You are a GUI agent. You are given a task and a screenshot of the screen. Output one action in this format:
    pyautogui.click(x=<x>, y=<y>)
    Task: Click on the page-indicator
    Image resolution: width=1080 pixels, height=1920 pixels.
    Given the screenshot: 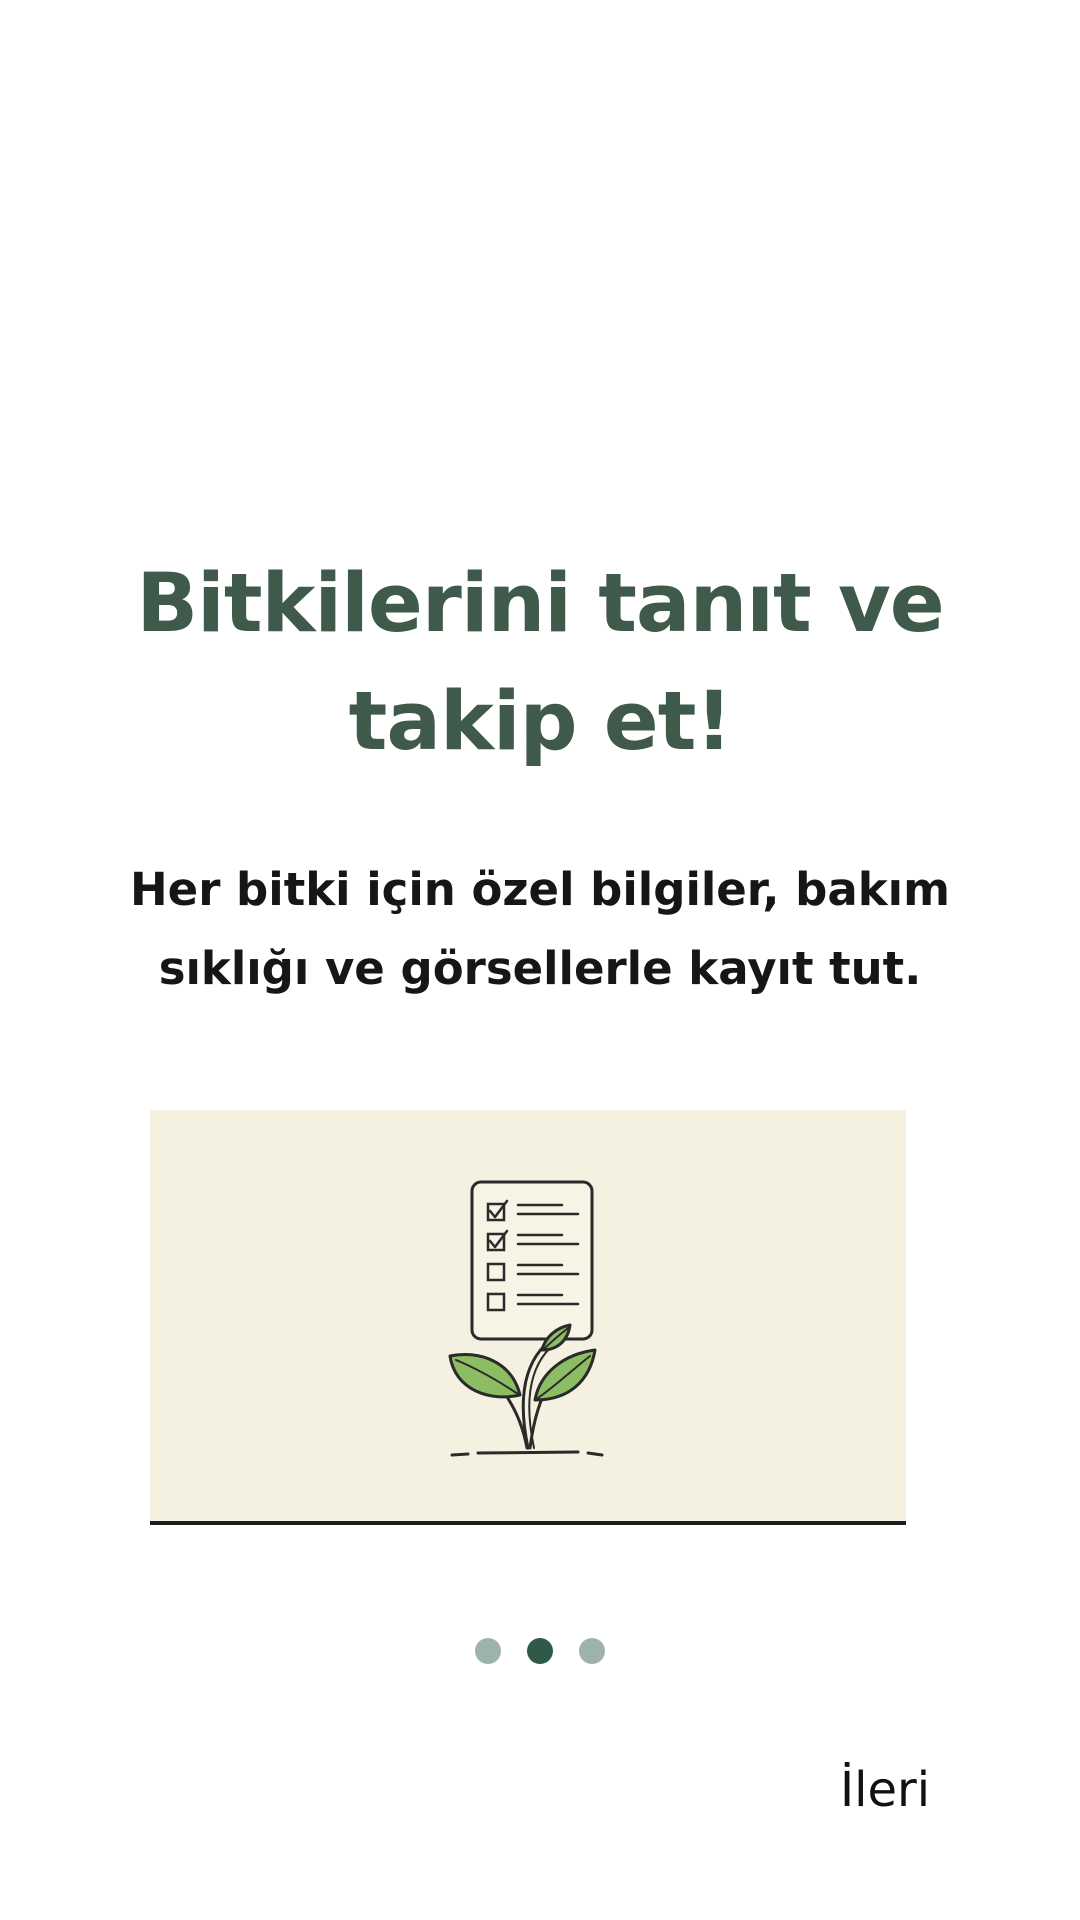 What is the action you would take?
    pyautogui.click(x=540, y=1651)
    